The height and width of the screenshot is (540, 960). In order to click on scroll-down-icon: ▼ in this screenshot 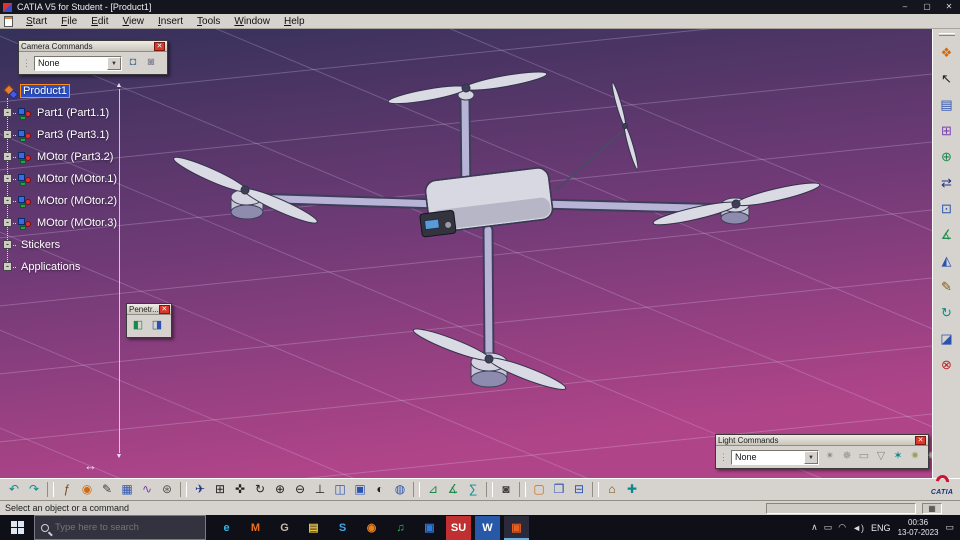, I will do `click(119, 456)`.